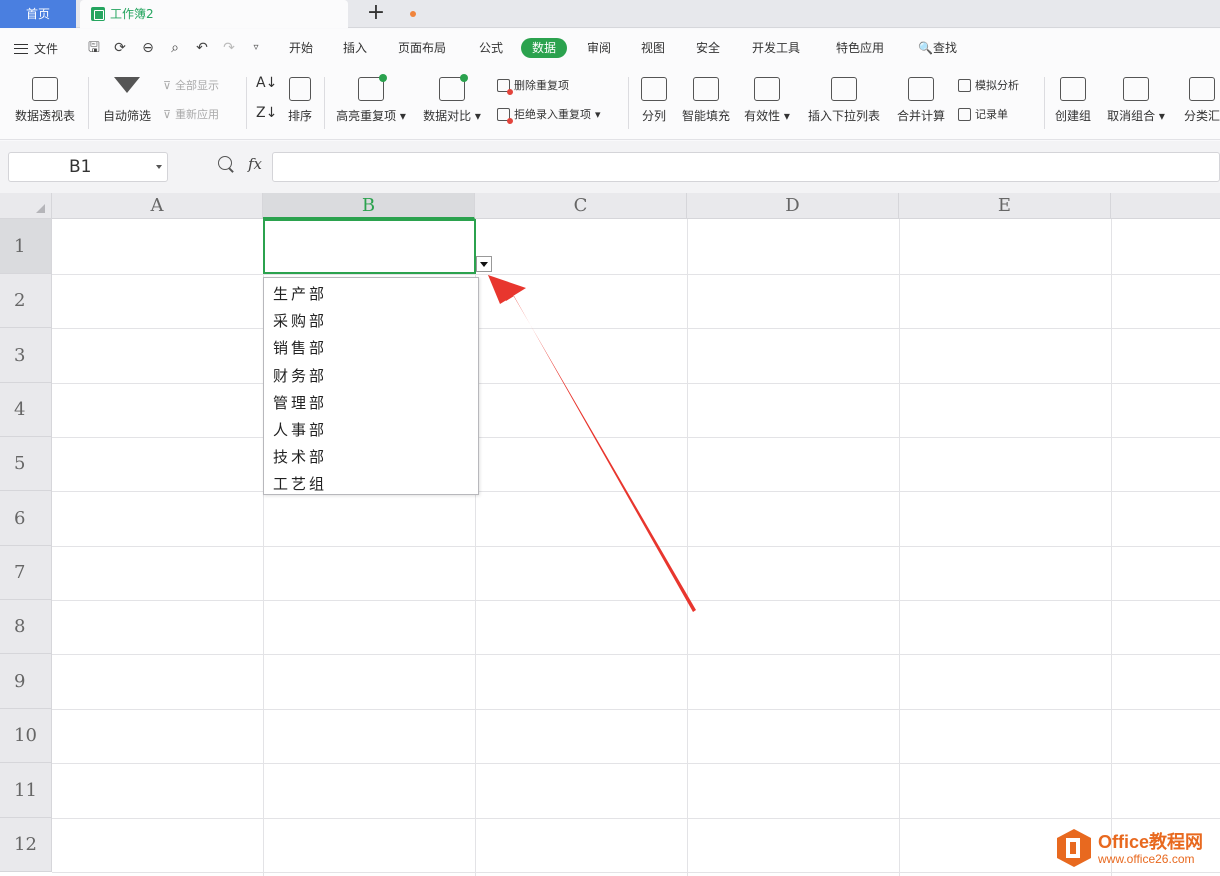 The image size is (1220, 876). I want to click on file-menu: 文件, so click(36, 48).